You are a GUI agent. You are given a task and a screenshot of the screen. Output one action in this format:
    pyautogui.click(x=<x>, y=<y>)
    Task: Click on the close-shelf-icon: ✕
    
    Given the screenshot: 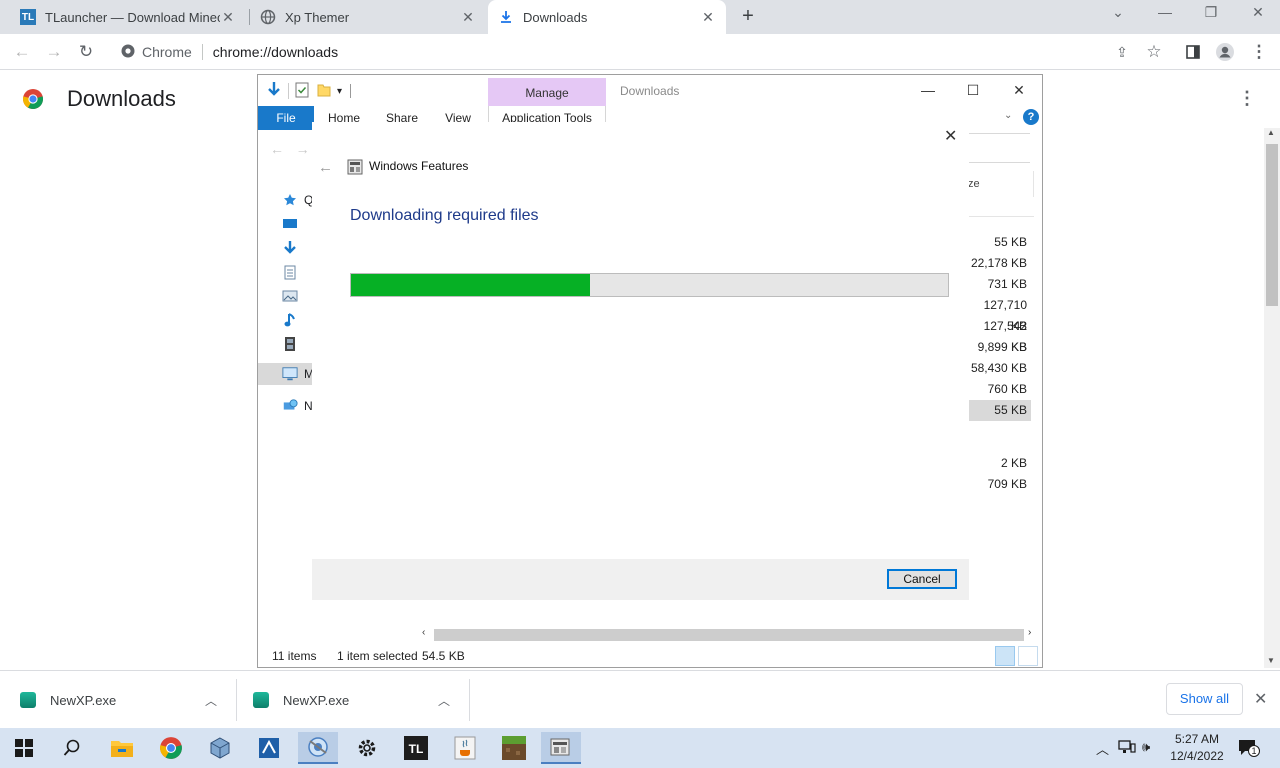 What is the action you would take?
    pyautogui.click(x=1260, y=699)
    